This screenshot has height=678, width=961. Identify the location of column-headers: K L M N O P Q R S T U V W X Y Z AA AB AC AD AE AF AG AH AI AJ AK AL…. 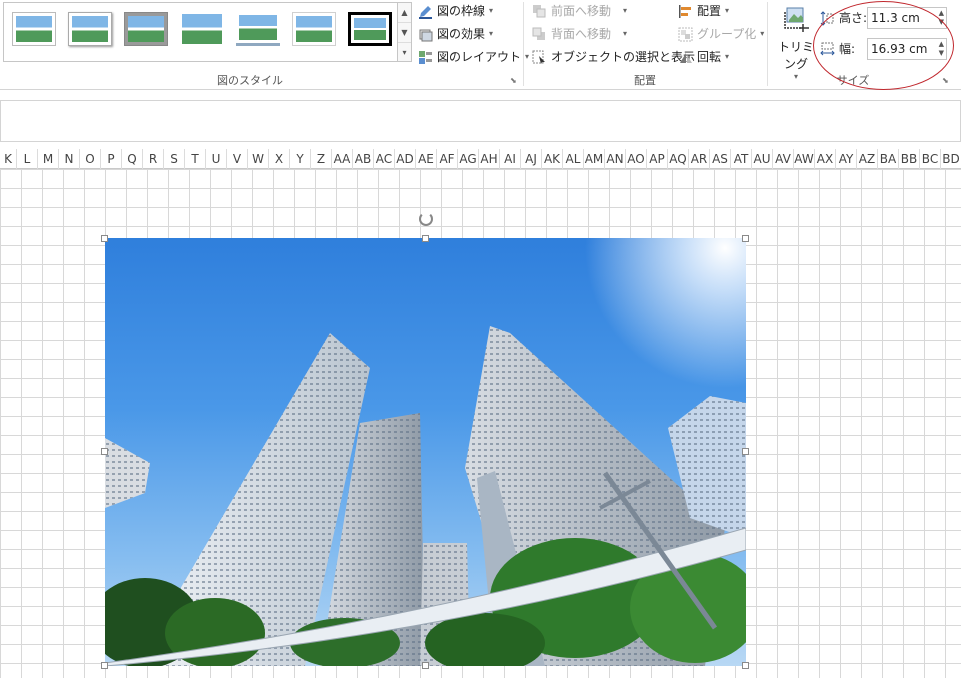
(480, 159).